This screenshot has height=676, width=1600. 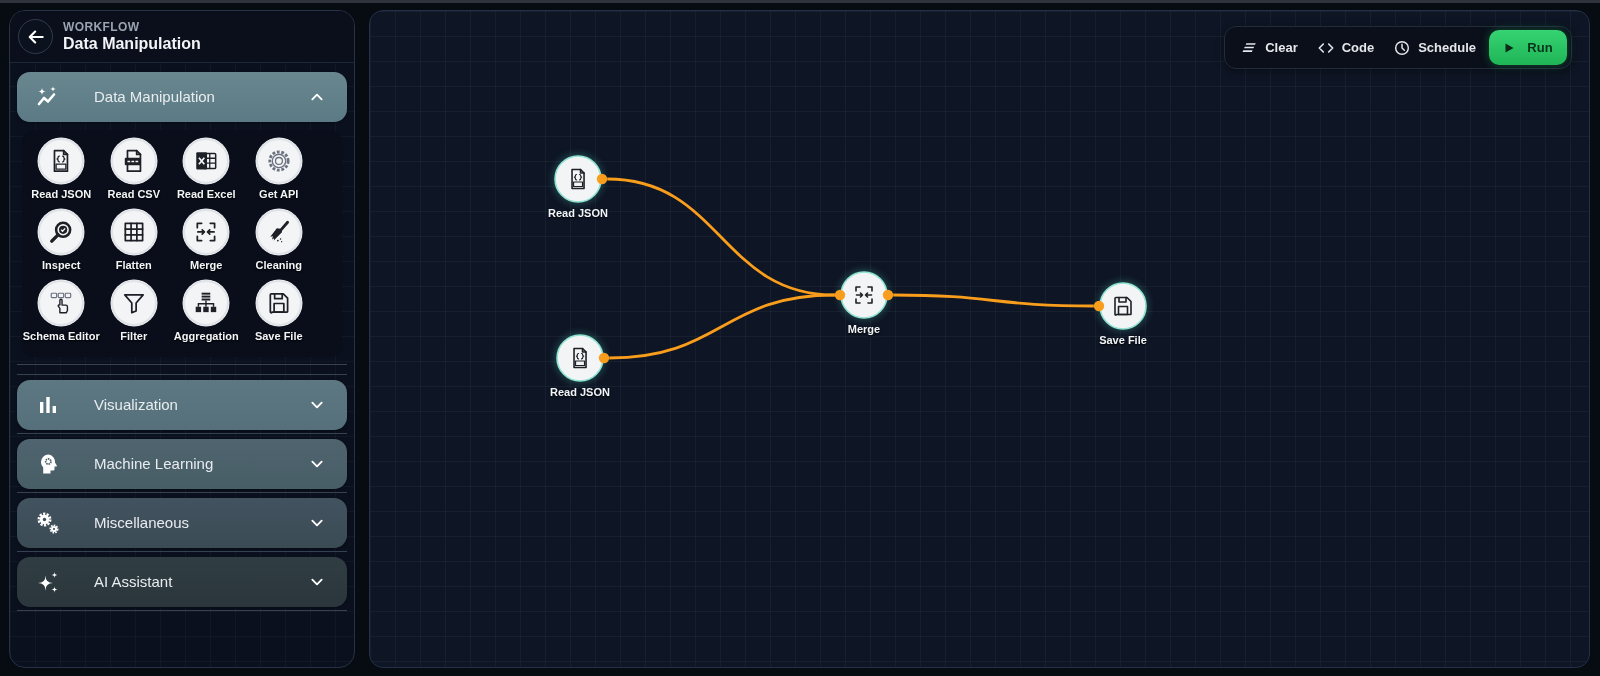 I want to click on category-header: AI Assistant, so click(x=182, y=582).